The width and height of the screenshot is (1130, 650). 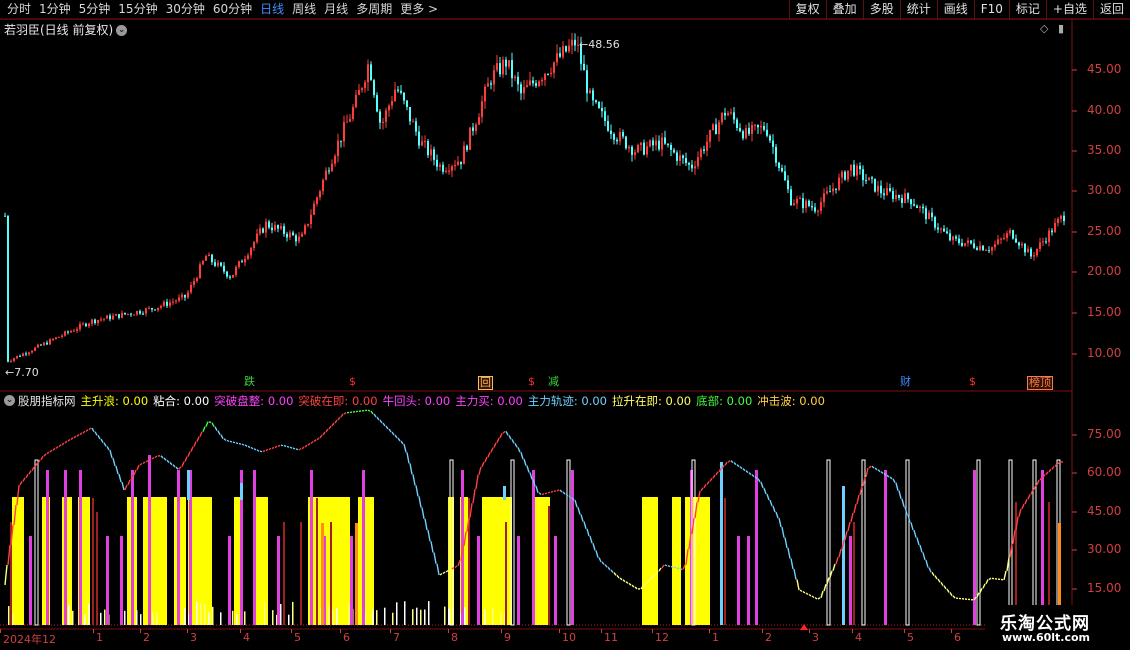 I want to click on watermark: 乐淘公式网 www.60lt.com, so click(x=1057, y=627).